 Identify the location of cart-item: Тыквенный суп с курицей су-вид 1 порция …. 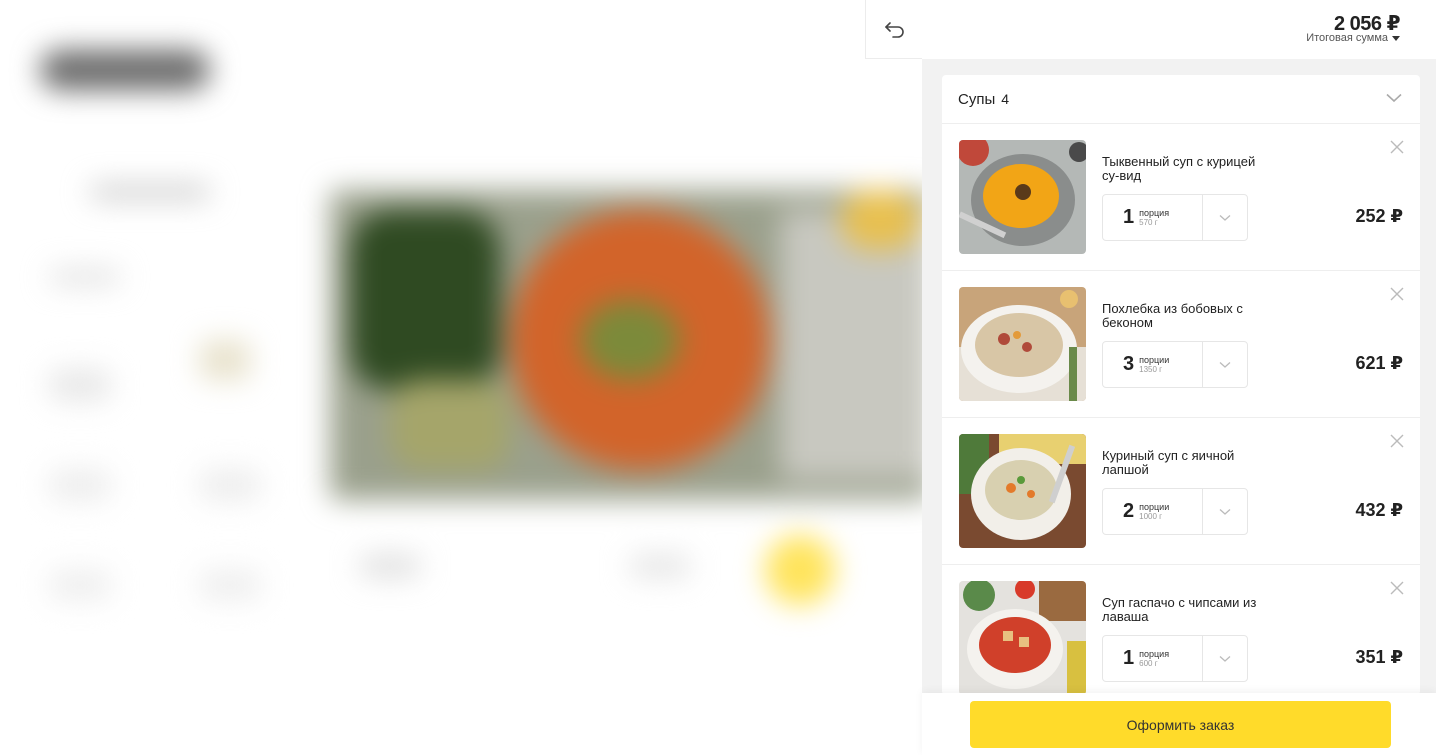
(1181, 197).